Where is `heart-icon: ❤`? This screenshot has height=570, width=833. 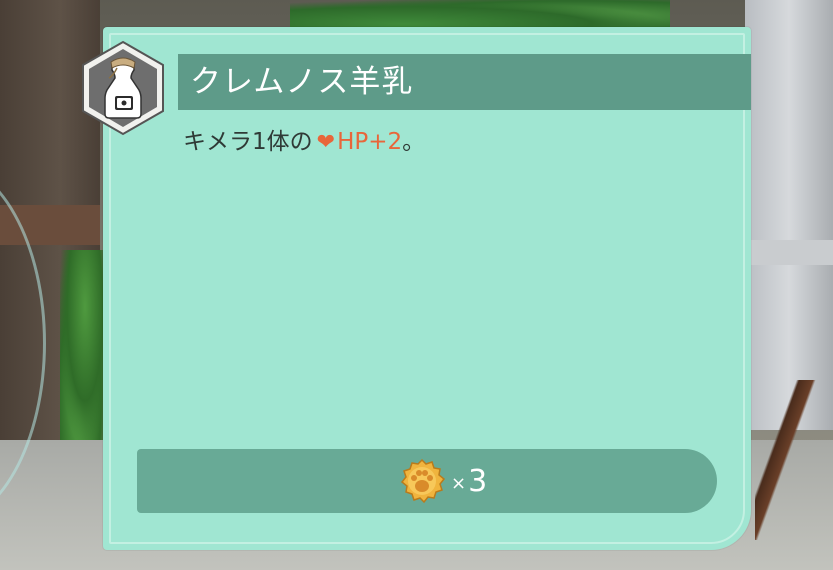
heart-icon: ❤ is located at coordinates (326, 142).